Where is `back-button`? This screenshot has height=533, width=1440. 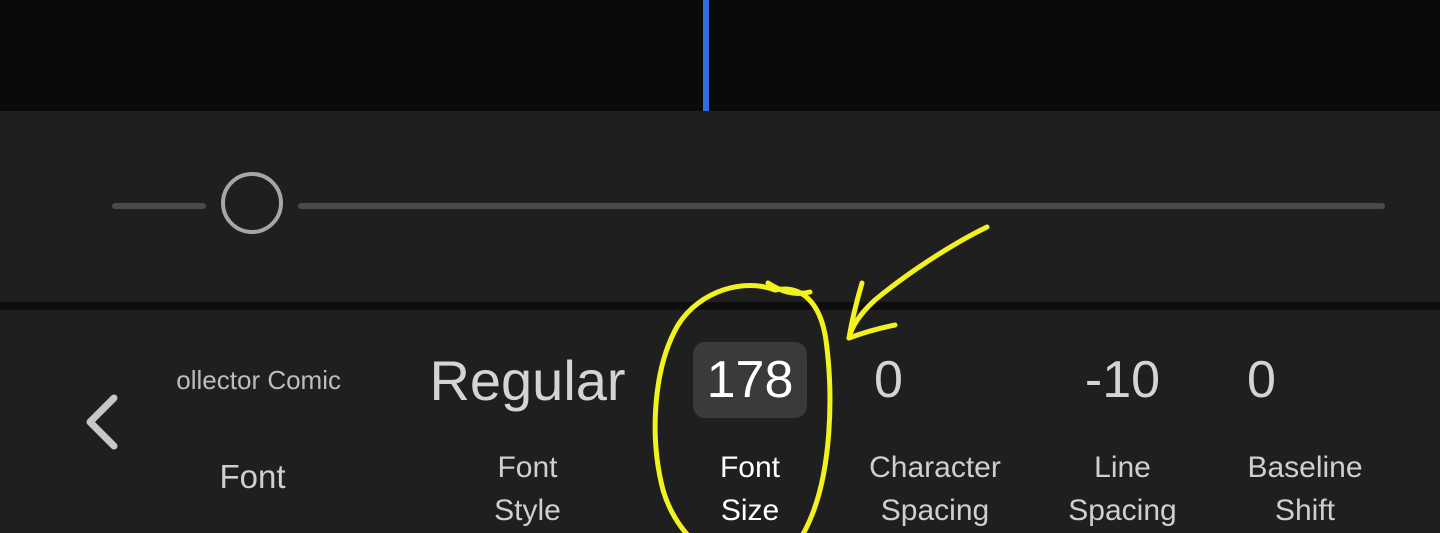
back-button is located at coordinates (102, 422).